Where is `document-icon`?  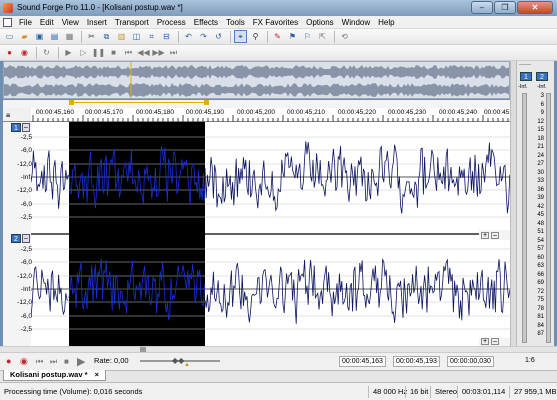
document-icon is located at coordinates (7, 22).